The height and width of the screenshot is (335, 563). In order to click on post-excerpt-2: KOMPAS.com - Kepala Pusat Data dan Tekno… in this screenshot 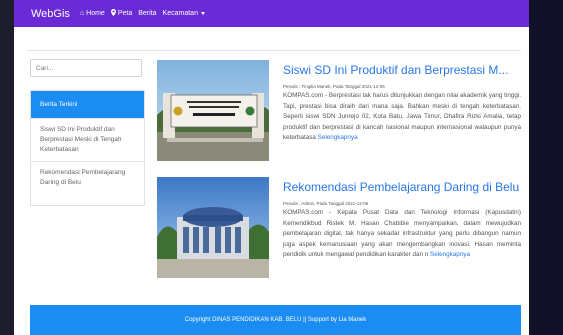, I will do `click(402, 233)`.